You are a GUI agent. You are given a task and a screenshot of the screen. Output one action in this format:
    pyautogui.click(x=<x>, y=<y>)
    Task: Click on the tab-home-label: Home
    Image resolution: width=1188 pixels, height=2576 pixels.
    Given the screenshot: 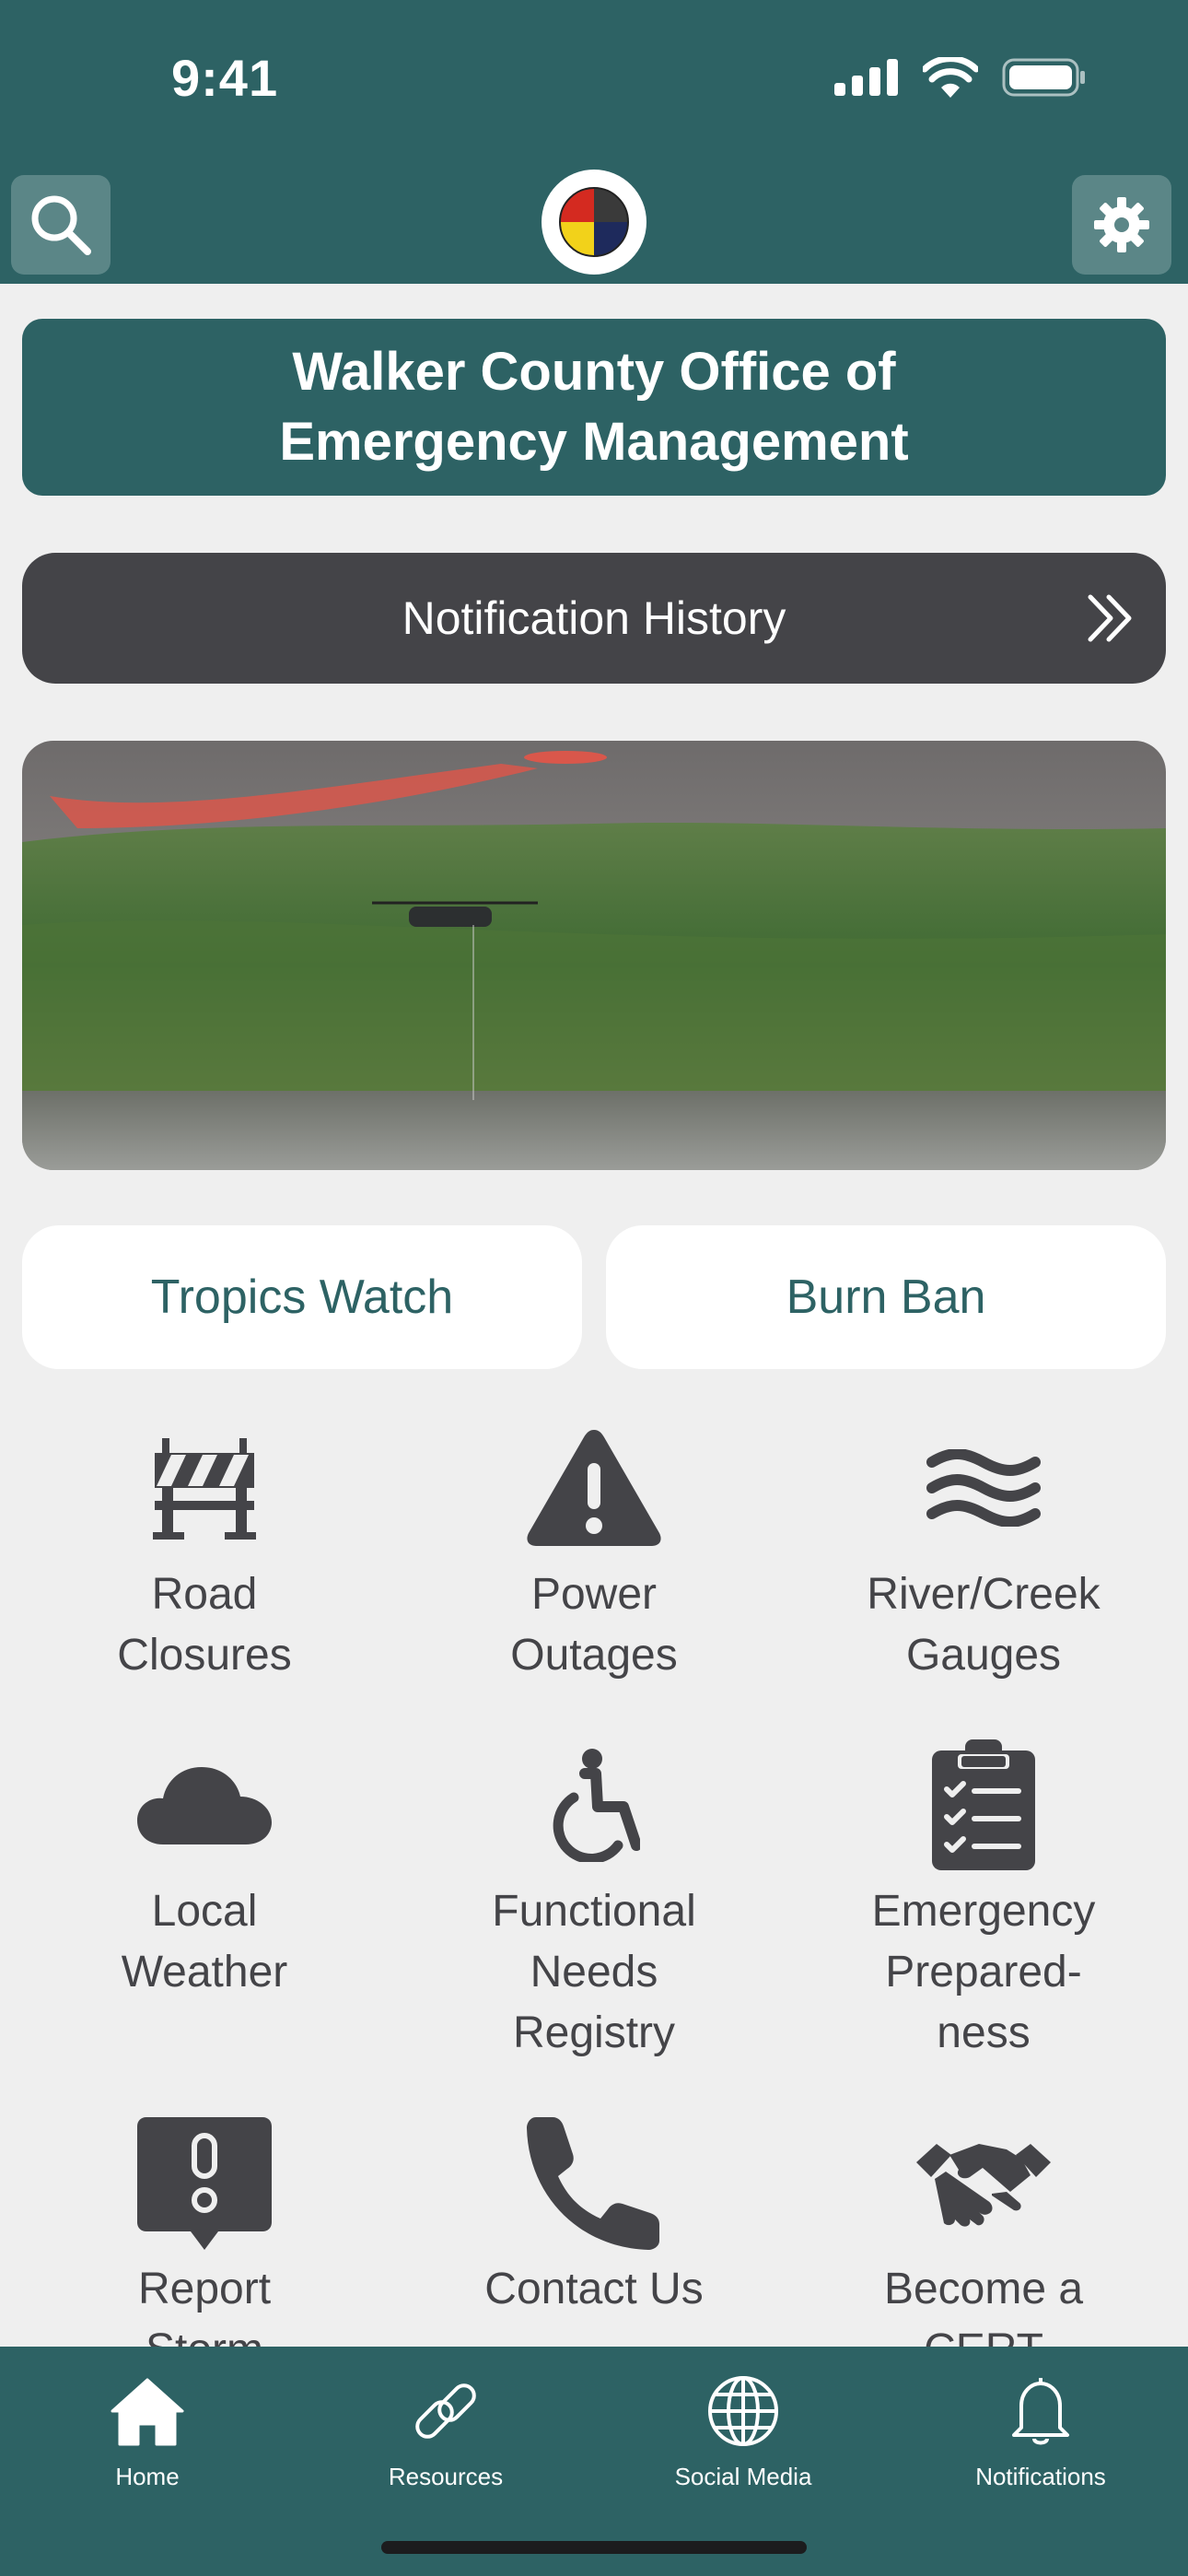 What is the action you would take?
    pyautogui.click(x=147, y=2476)
    